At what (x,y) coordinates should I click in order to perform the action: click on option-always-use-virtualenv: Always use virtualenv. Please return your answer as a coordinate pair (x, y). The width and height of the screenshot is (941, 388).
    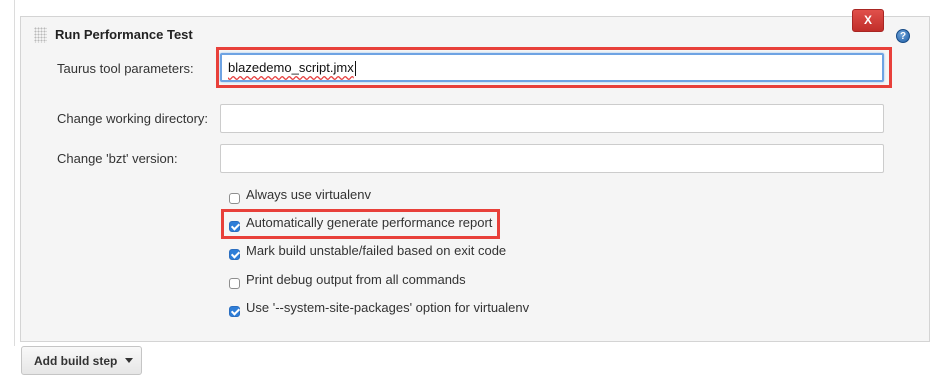
    Looking at the image, I should click on (300, 195).